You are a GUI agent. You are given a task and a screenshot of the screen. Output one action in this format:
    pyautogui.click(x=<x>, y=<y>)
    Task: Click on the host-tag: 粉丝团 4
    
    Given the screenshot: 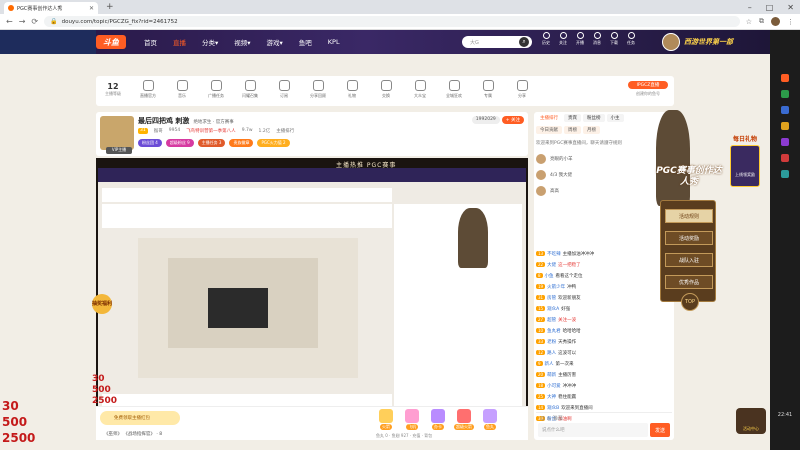 What is the action you would take?
    pyautogui.click(x=150, y=143)
    